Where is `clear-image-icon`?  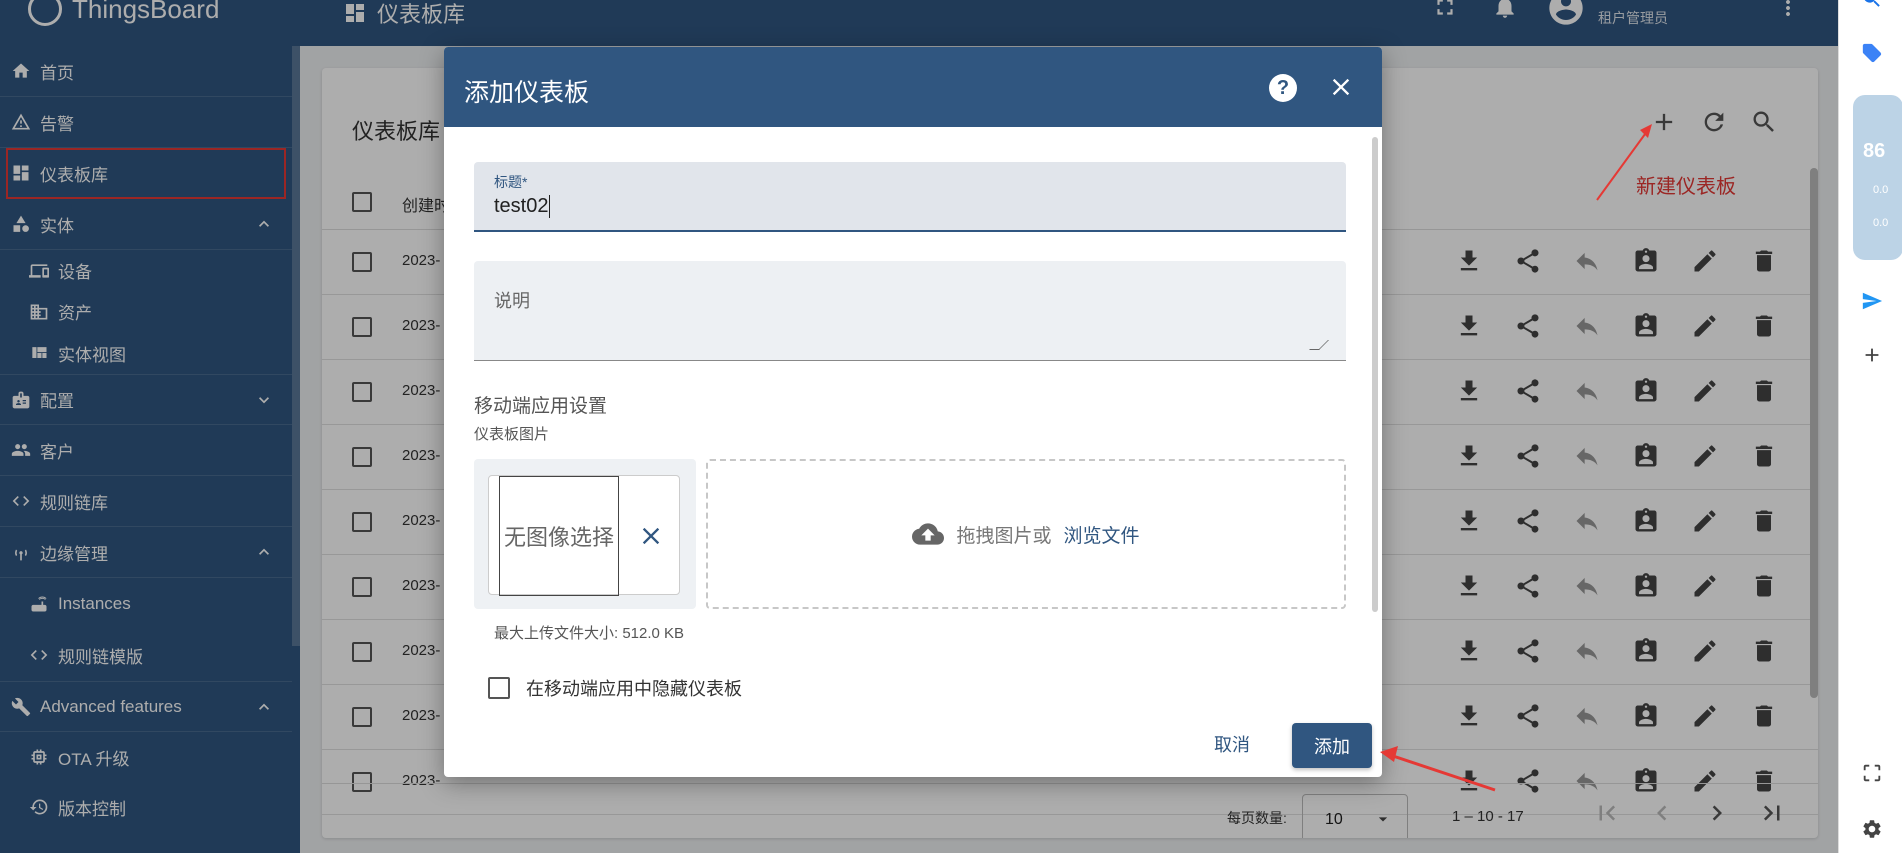 clear-image-icon is located at coordinates (651, 537).